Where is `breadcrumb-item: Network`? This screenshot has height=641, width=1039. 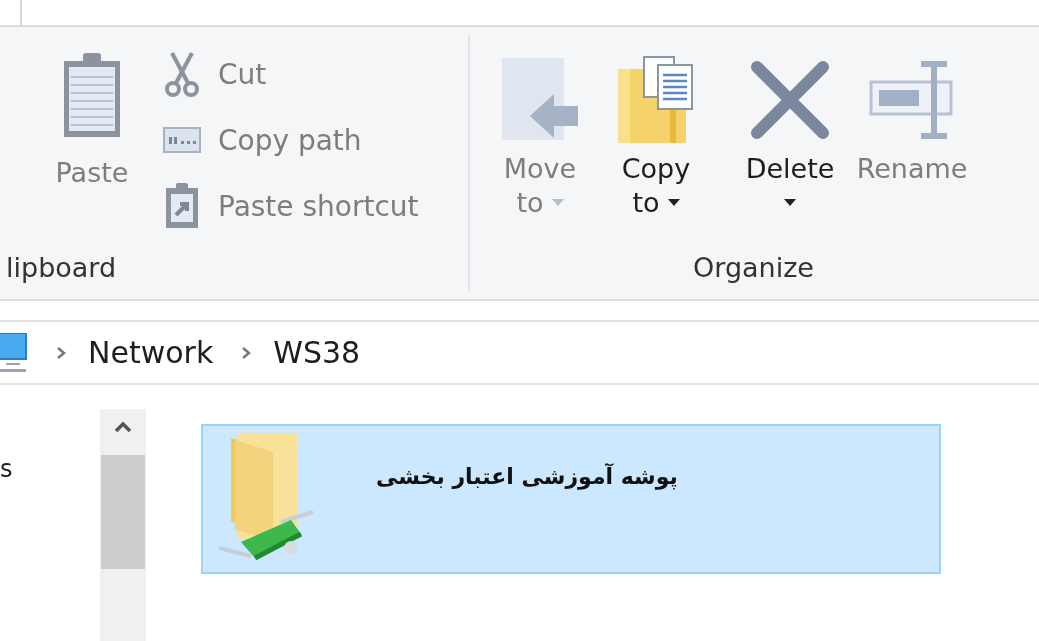
breadcrumb-item: Network is located at coordinates (151, 352).